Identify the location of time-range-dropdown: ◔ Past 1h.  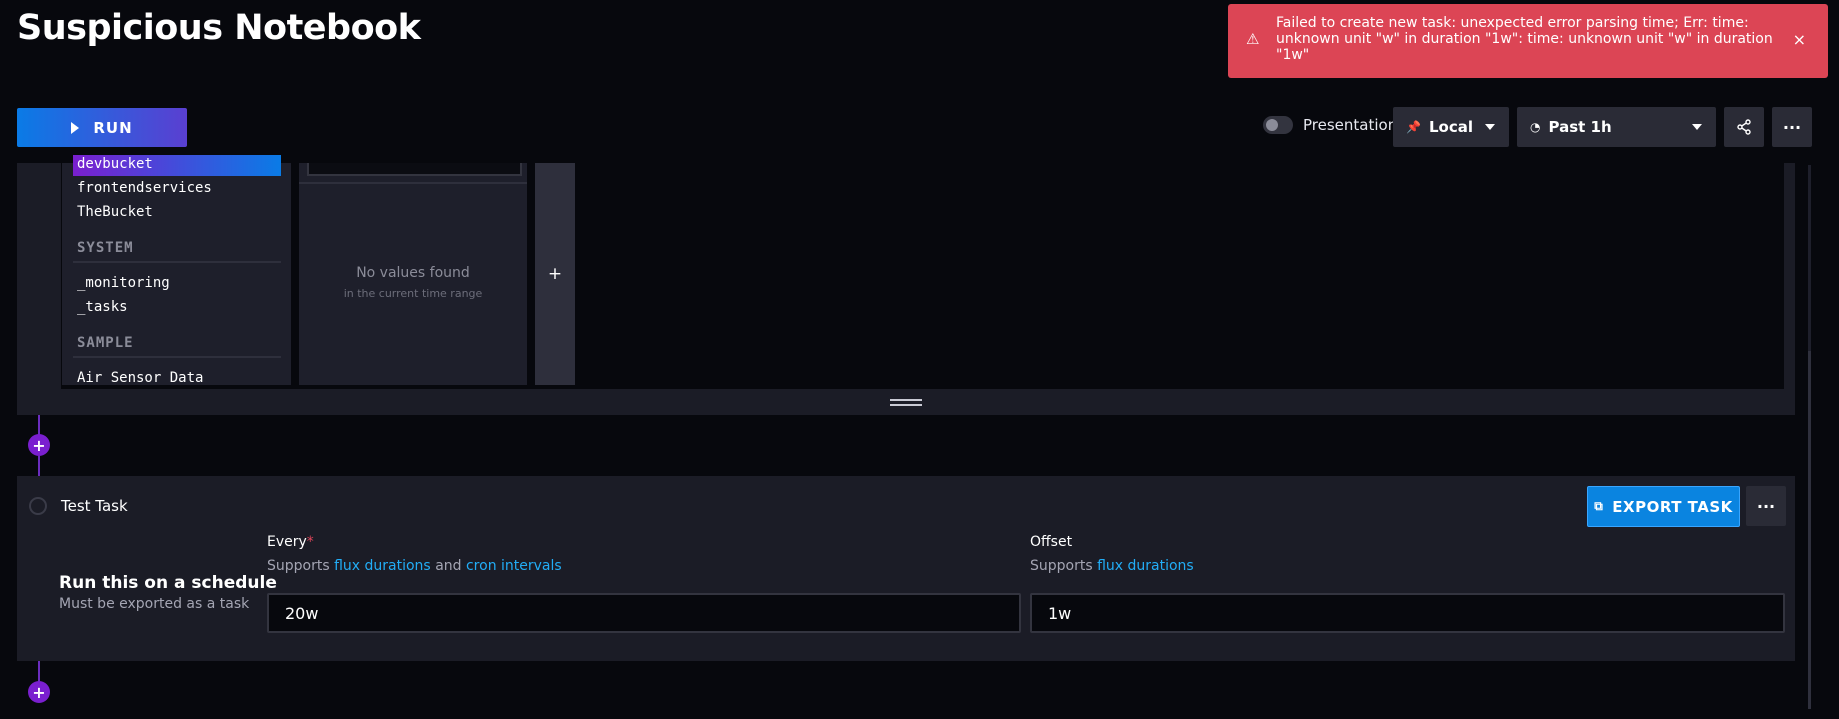
(1616, 127).